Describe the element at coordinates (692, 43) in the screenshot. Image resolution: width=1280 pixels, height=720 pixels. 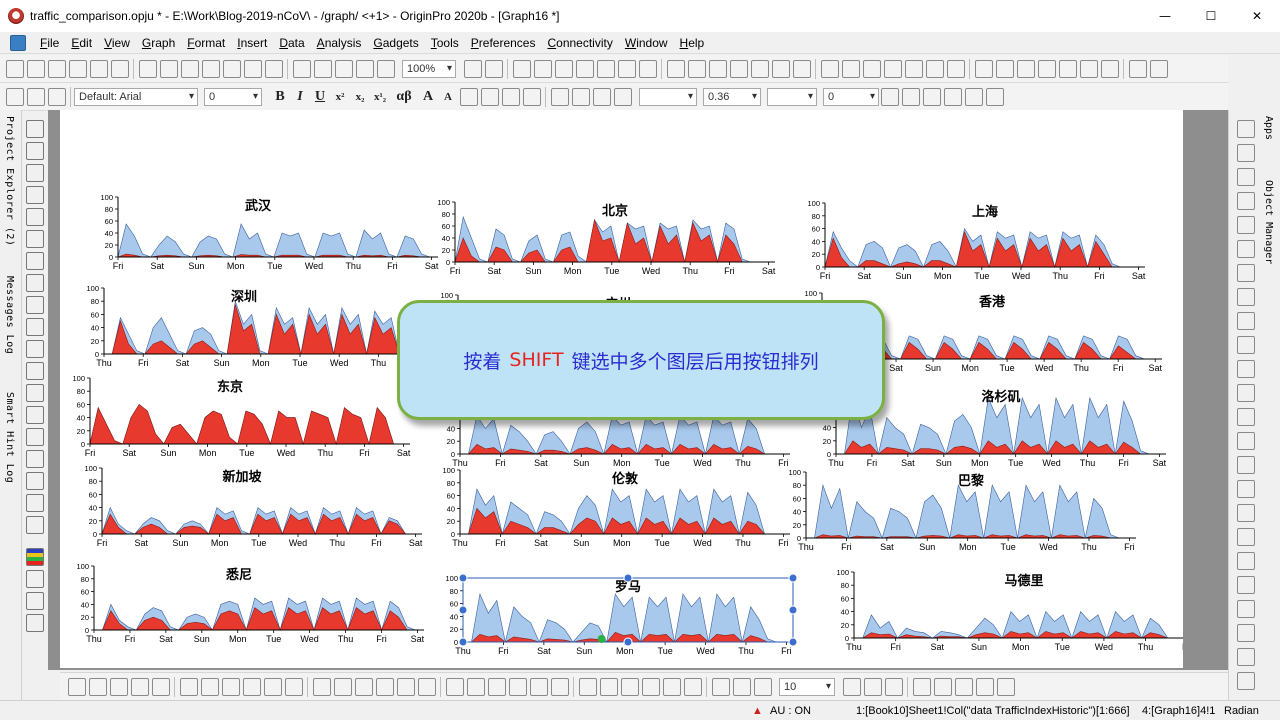
I see `menu-help: Help` at that location.